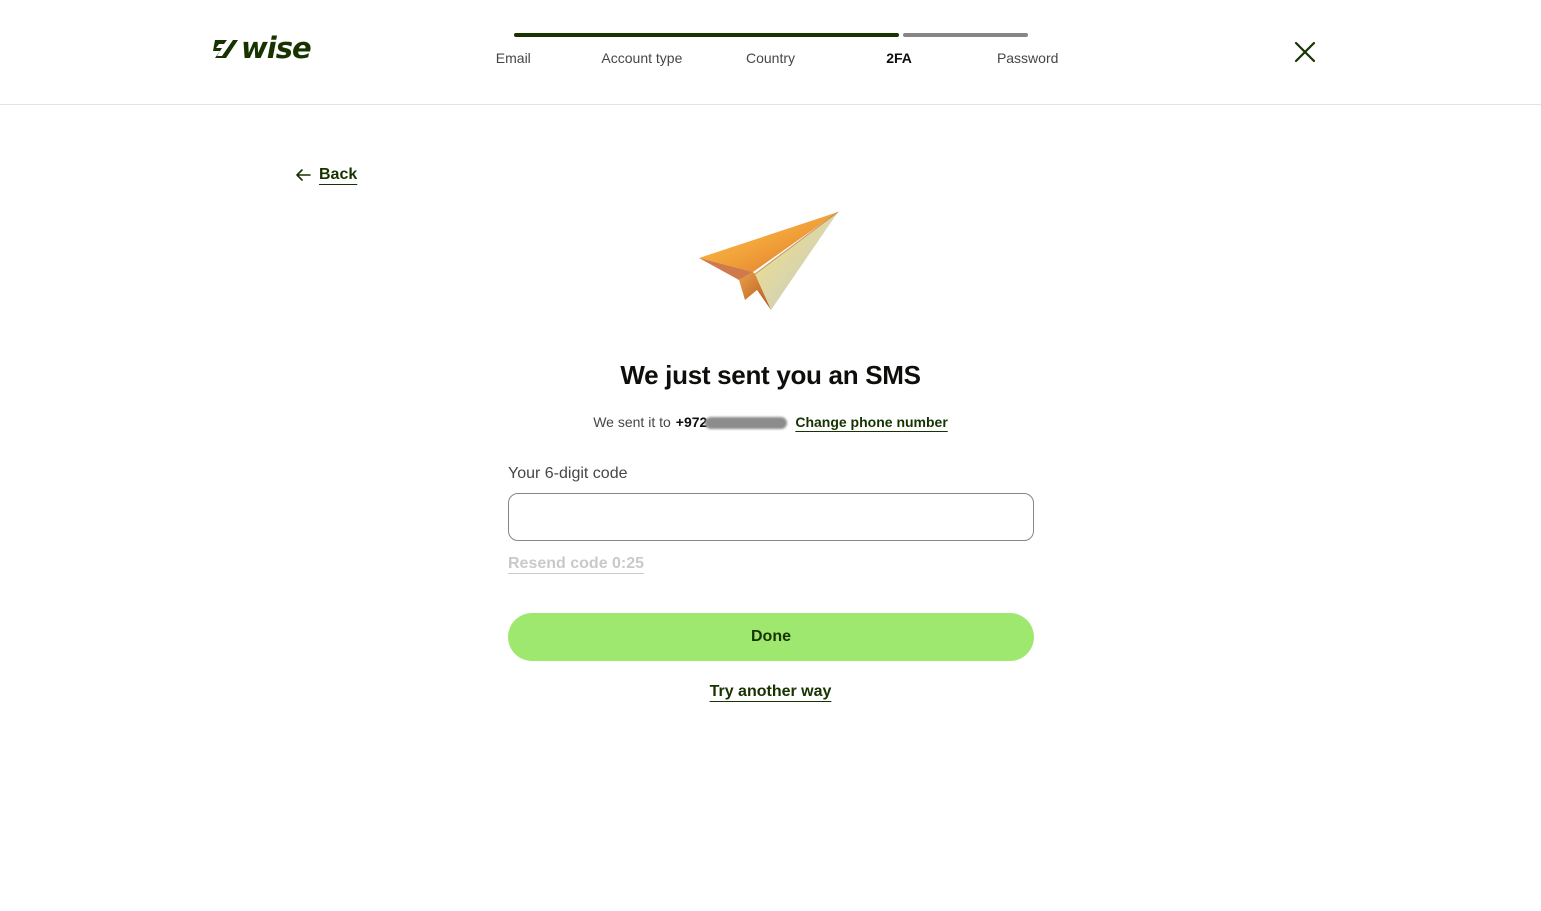 The width and height of the screenshot is (1541, 911). Describe the element at coordinates (871, 422) in the screenshot. I see `change-phone-number-link: Change phone number` at that location.